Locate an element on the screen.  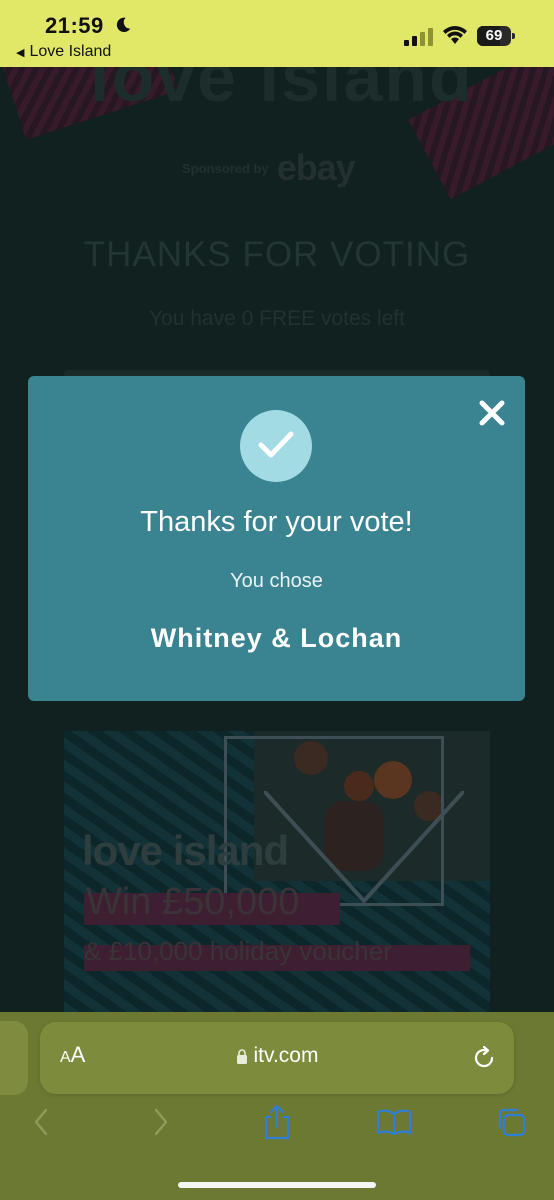
address-bar: AA itv.com is located at coordinates (277, 1058).